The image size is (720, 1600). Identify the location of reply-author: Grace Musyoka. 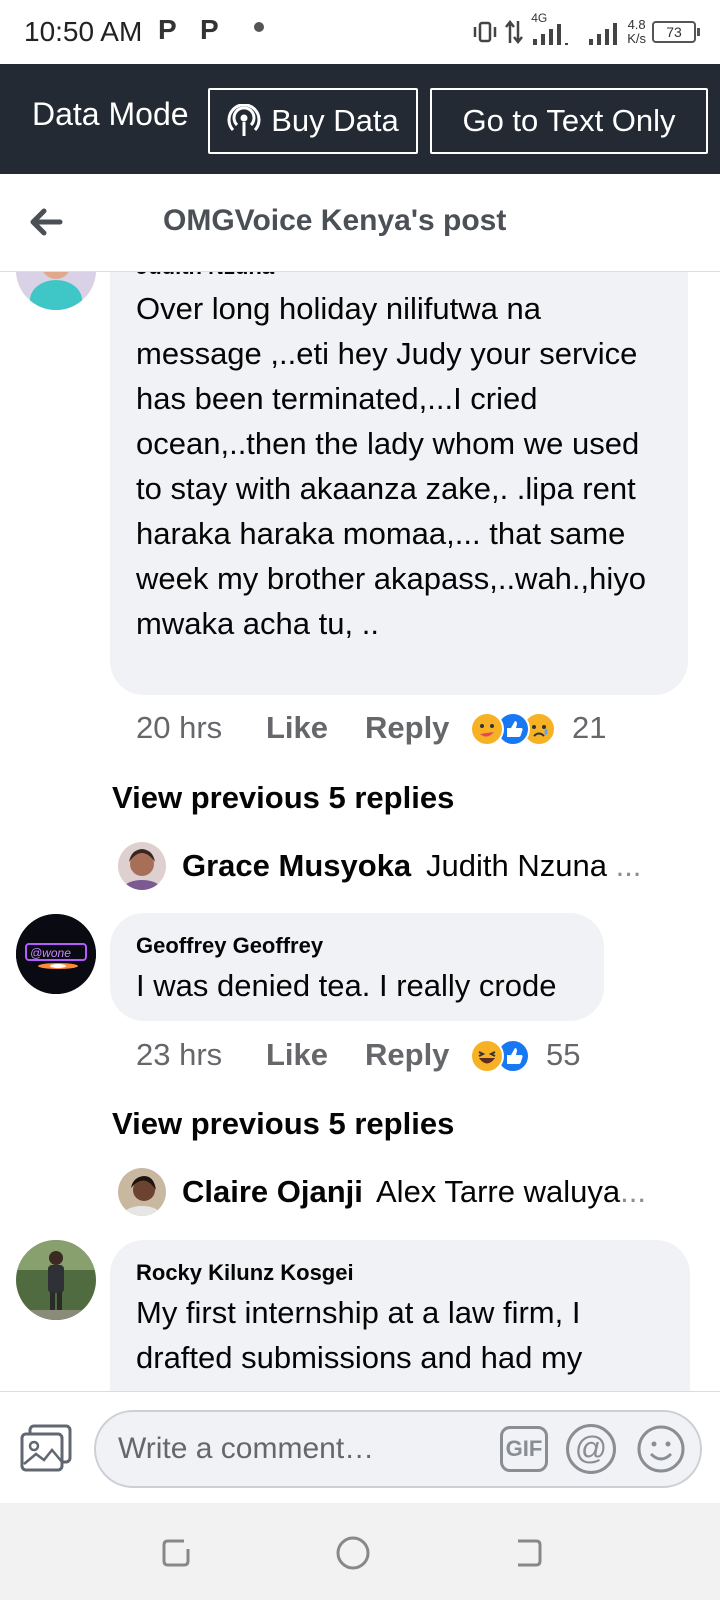
(296, 866).